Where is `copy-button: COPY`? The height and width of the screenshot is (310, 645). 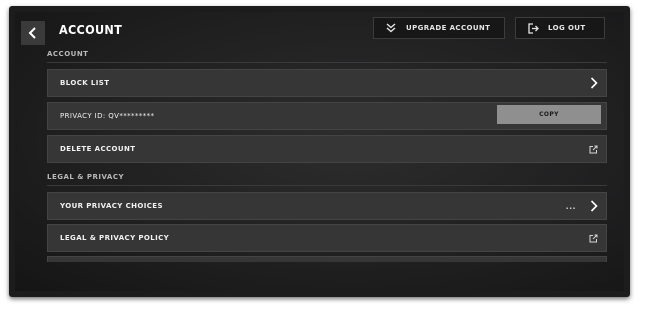
copy-button: COPY is located at coordinates (549, 114).